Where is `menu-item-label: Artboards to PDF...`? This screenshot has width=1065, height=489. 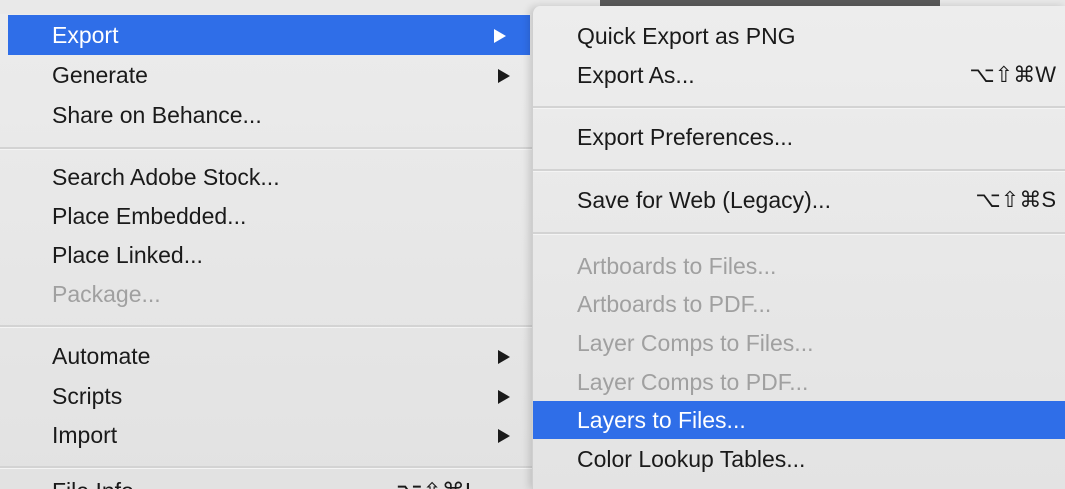
menu-item-label: Artboards to PDF... is located at coordinates (674, 304).